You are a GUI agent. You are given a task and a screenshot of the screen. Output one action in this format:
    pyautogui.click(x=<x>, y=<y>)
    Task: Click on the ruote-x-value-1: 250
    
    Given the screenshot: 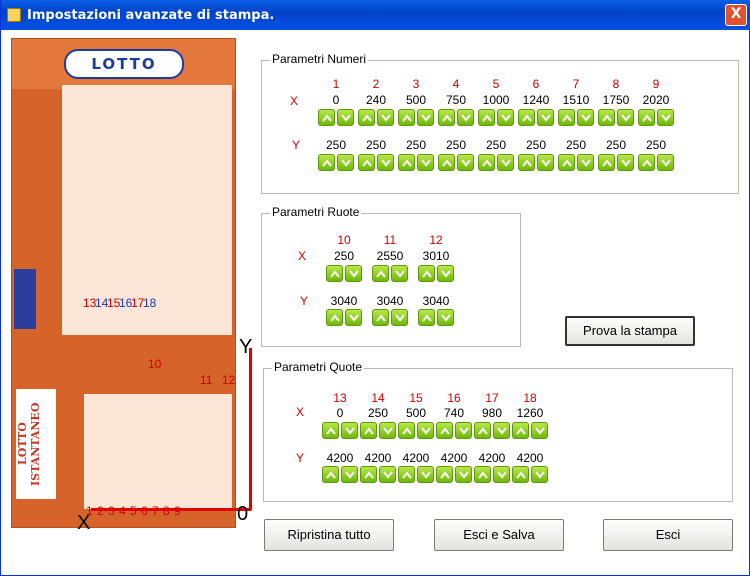 What is the action you would take?
    pyautogui.click(x=344, y=256)
    